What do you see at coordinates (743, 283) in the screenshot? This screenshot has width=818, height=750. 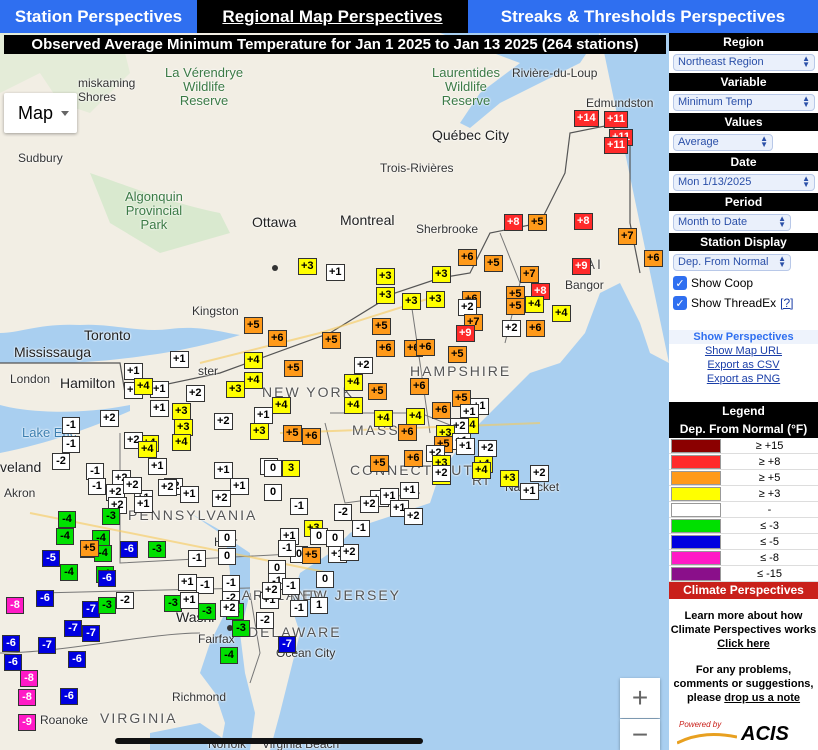 I see `show-coop-checkbox: ✓ Show Coop` at bounding box center [743, 283].